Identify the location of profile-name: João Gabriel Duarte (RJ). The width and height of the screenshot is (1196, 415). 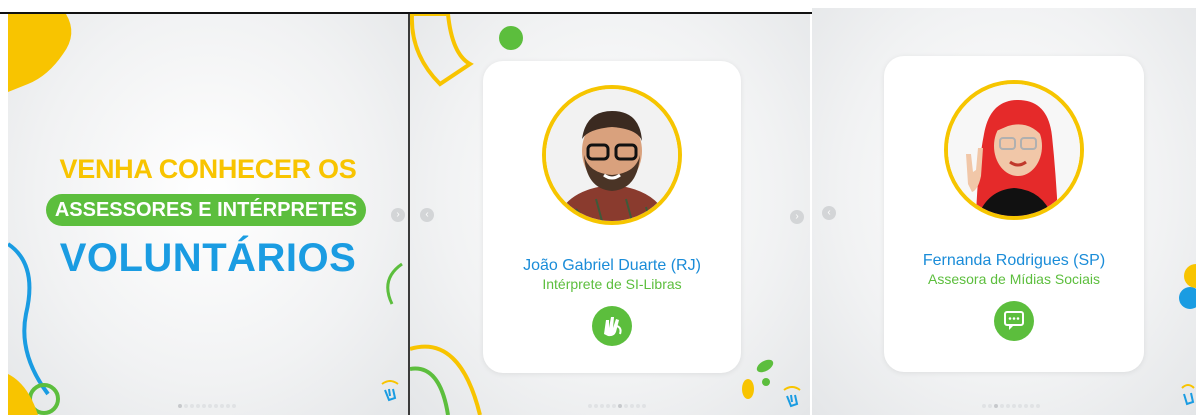
(612, 265).